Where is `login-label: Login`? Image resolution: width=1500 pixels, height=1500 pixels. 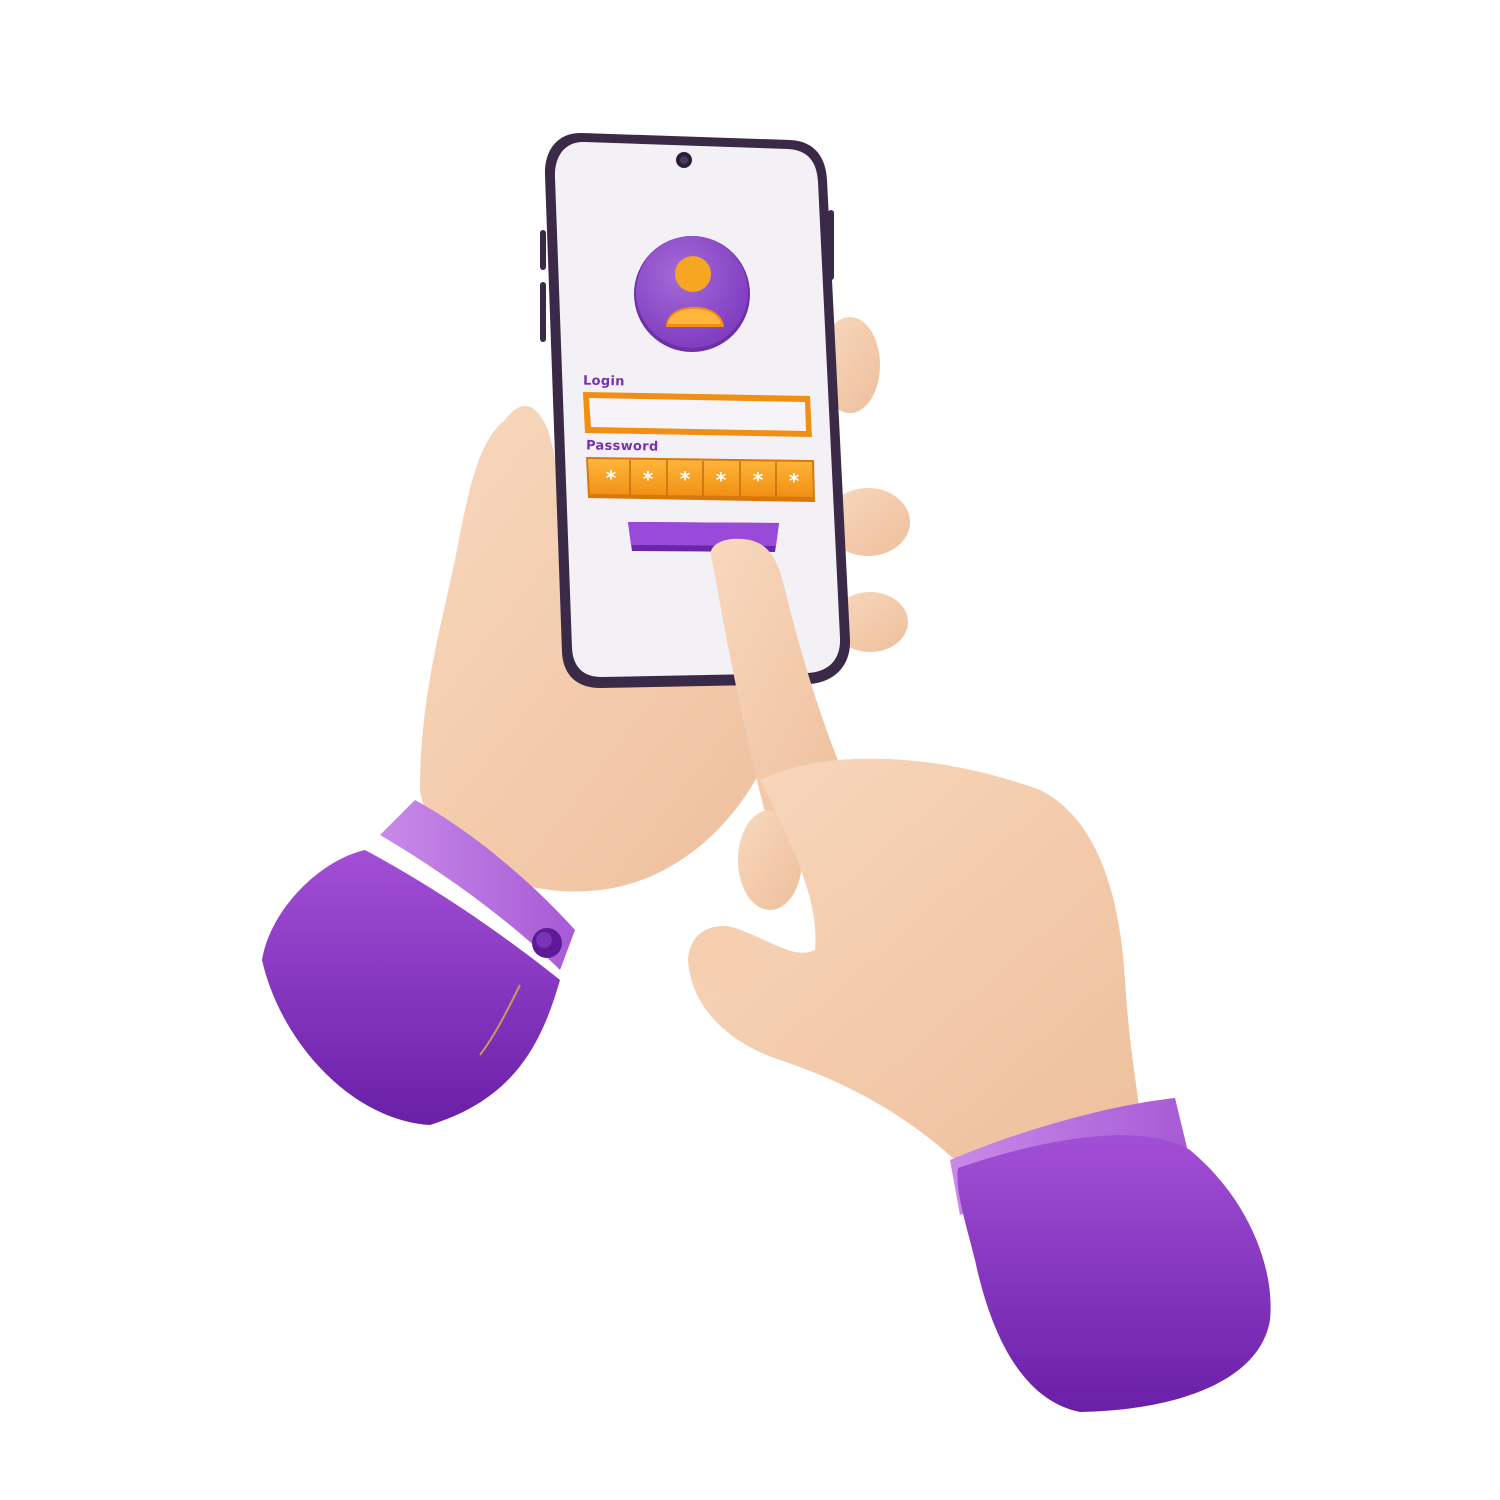 login-label: Login is located at coordinates (603, 381).